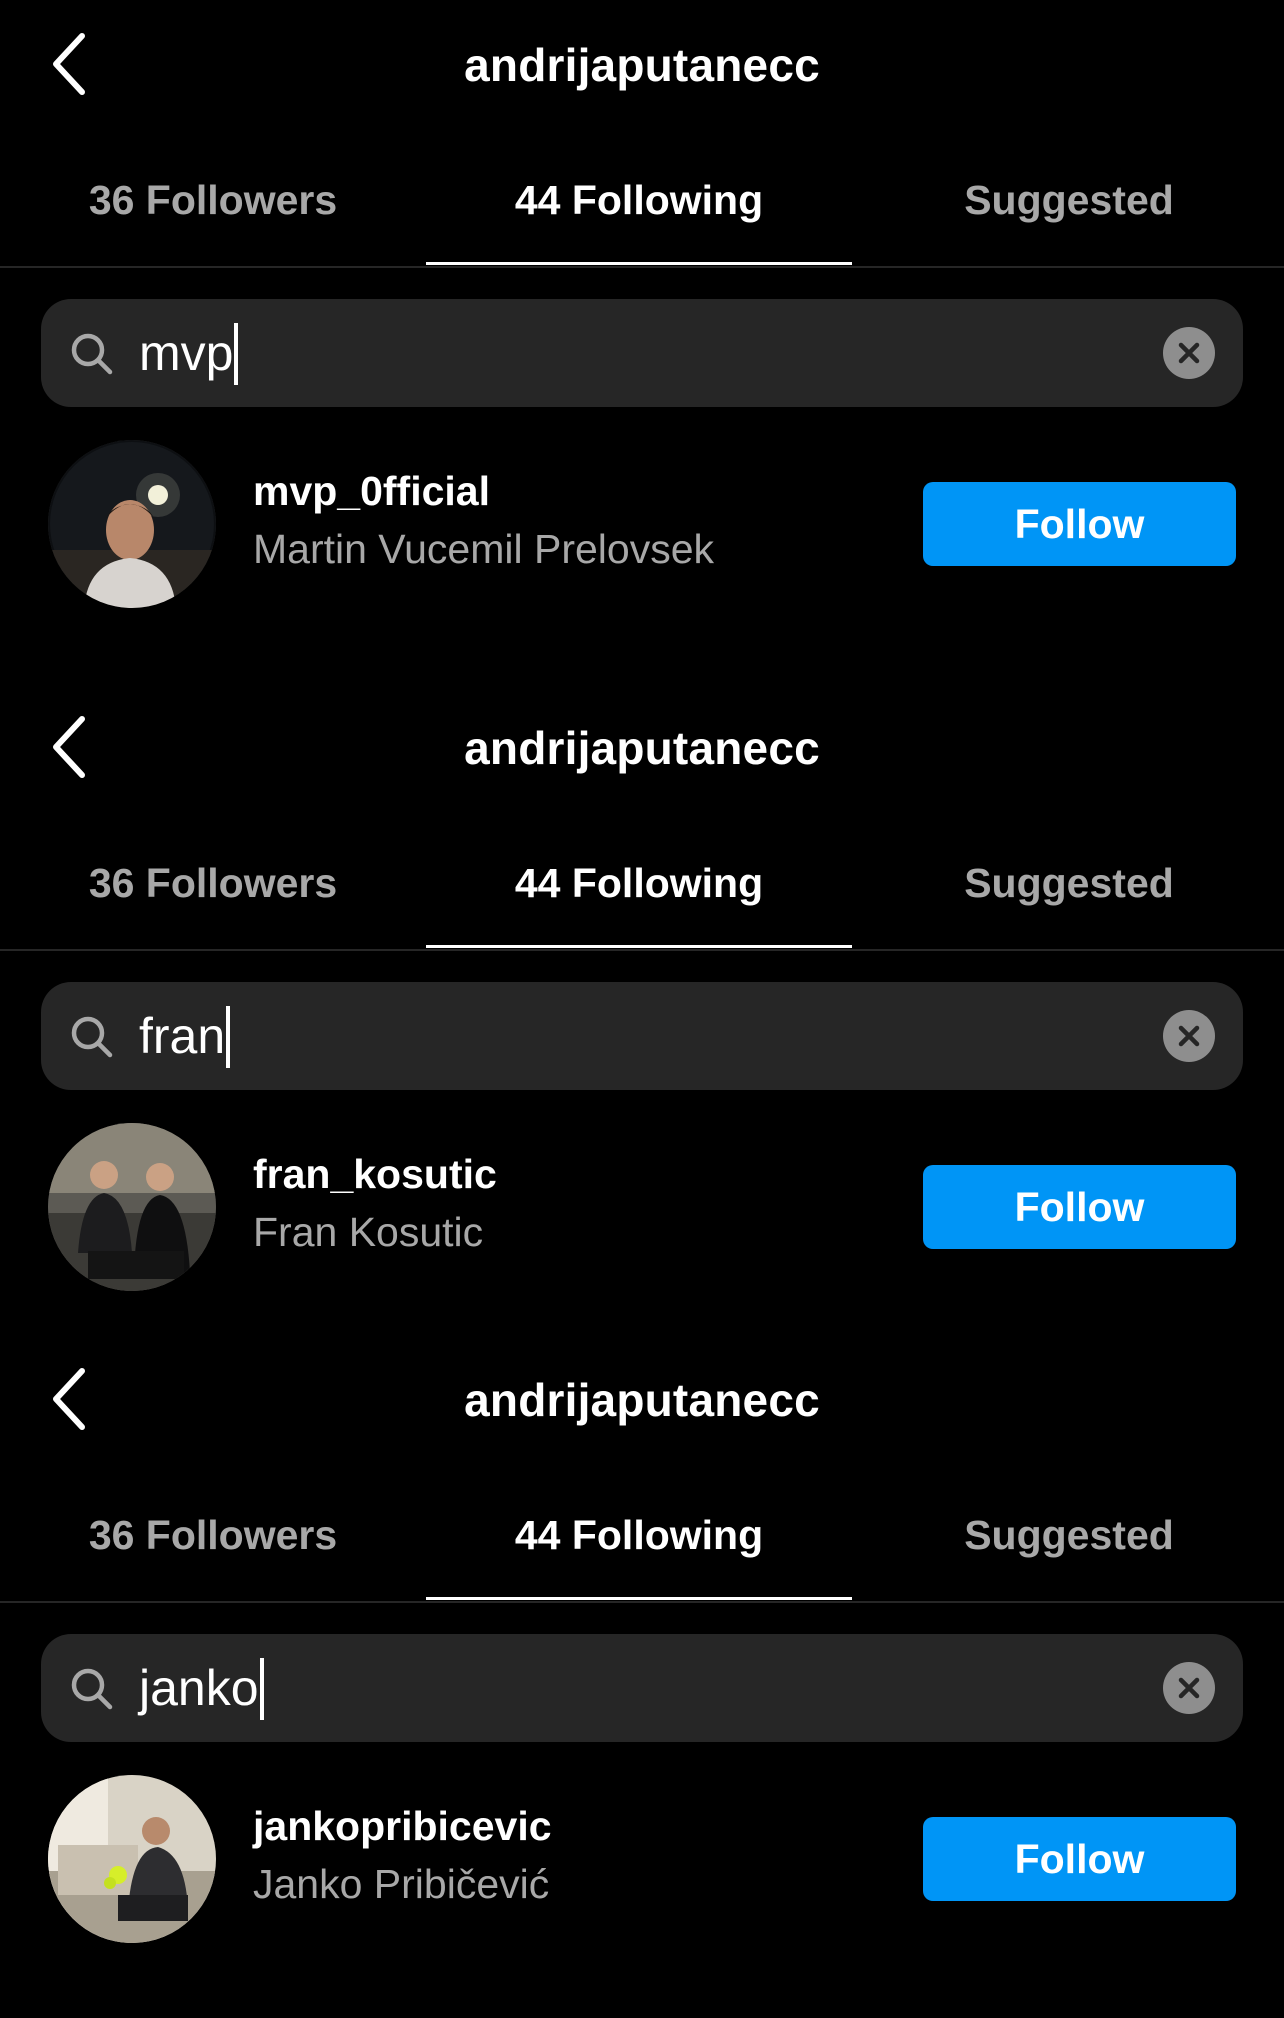 The image size is (1284, 2018). Describe the element at coordinates (375, 1174) in the screenshot. I see `username: fran_kosutic` at that location.